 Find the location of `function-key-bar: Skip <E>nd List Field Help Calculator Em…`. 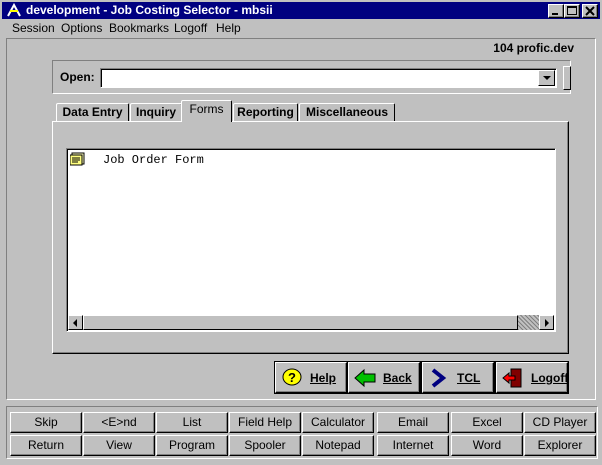

function-key-bar: Skip <E>nd List Field Help Calculator Em… is located at coordinates (302, 432).